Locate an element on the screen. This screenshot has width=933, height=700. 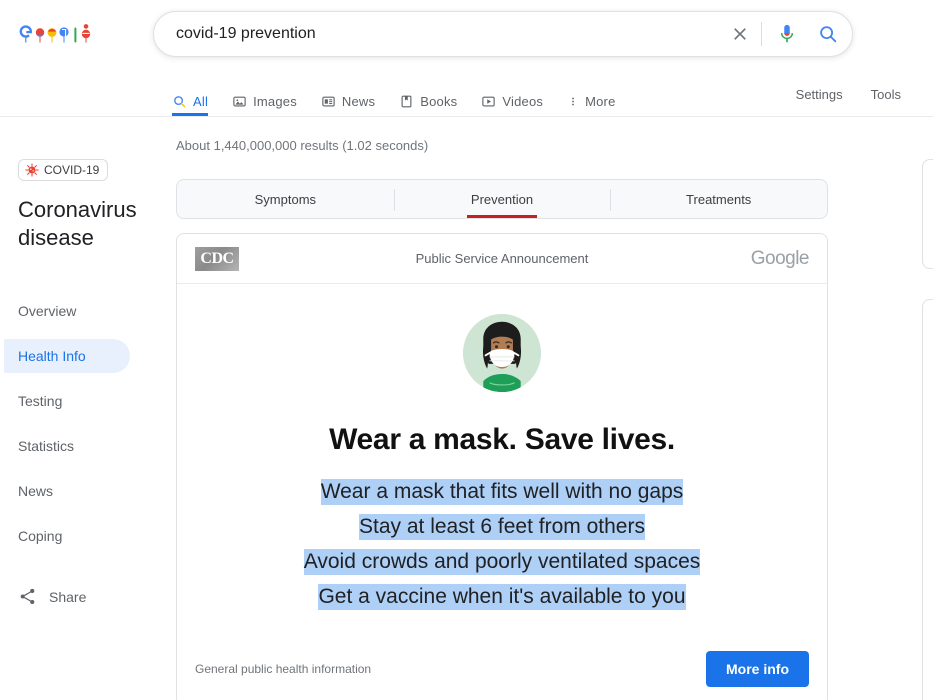
sidebar-item-overview: Overview is located at coordinates (67, 311).